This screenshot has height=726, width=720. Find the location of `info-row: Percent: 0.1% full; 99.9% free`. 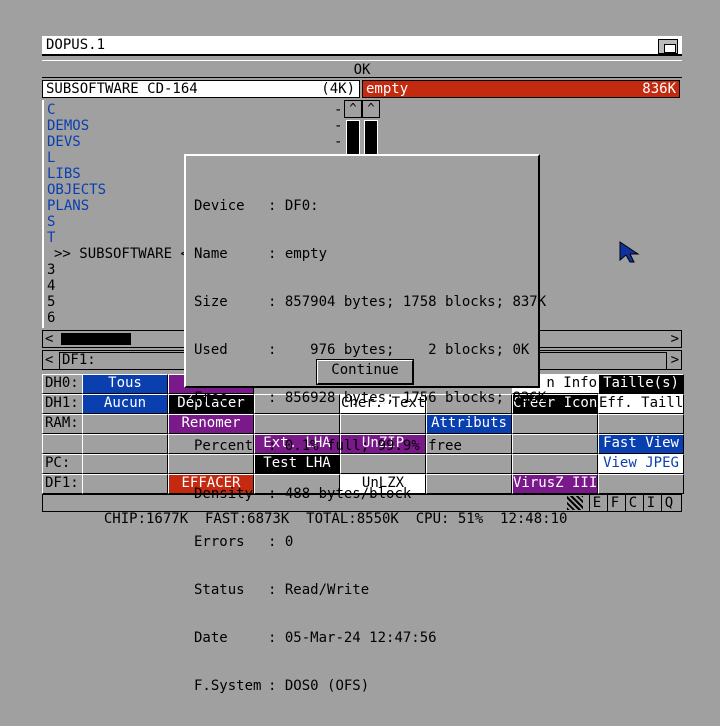

info-row: Percent: 0.1% full; 99.9% free is located at coordinates (328, 446).